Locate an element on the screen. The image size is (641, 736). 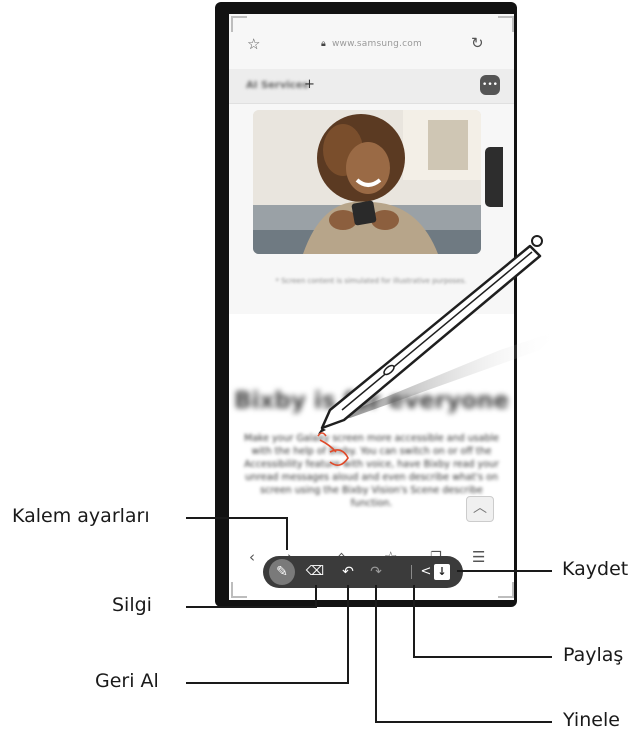
callout-eraser: Silgi is located at coordinates (132, 605).